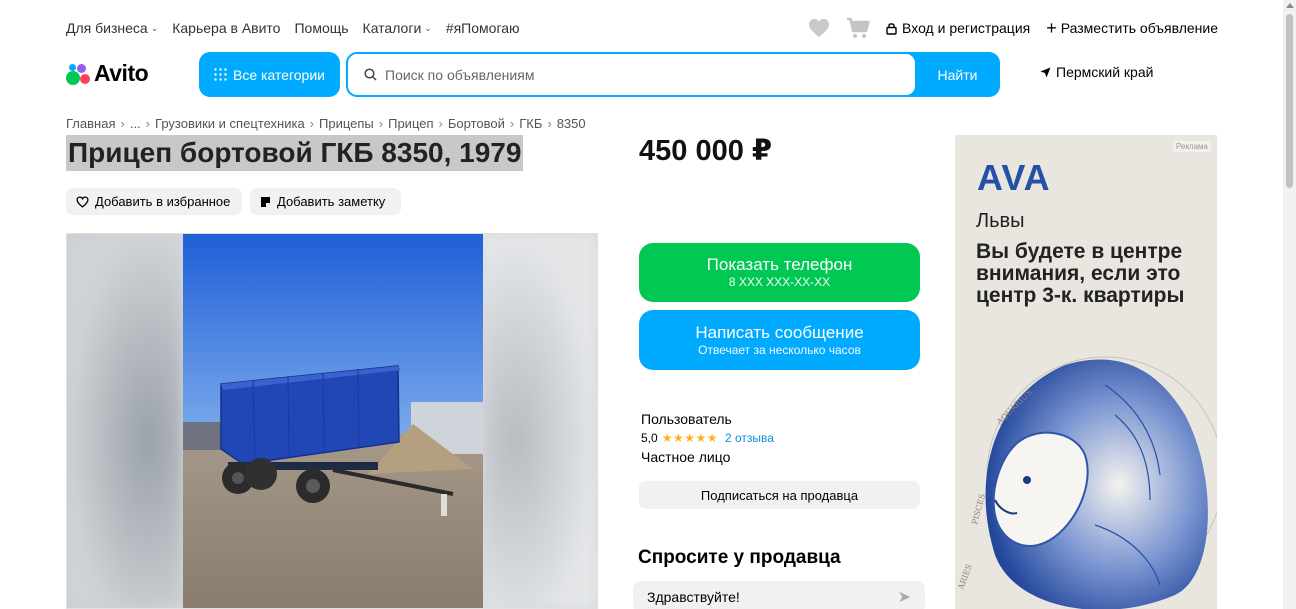 The image size is (1296, 609). I want to click on login-link: Вход и регистрация, so click(958, 28).